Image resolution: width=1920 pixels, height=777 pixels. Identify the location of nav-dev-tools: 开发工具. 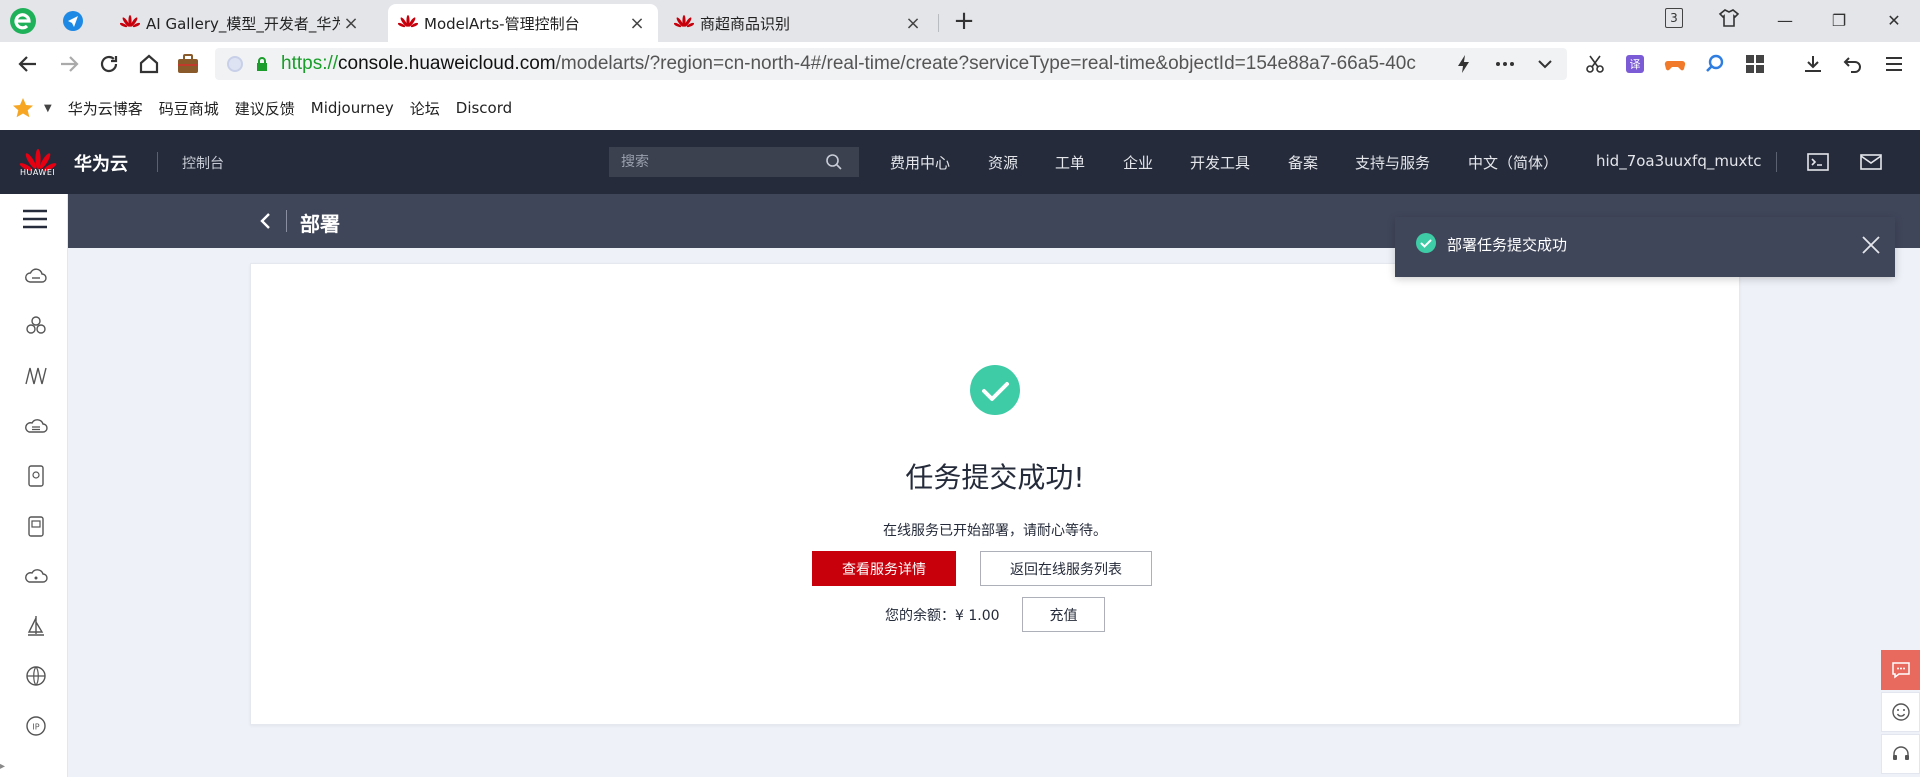
(1220, 162).